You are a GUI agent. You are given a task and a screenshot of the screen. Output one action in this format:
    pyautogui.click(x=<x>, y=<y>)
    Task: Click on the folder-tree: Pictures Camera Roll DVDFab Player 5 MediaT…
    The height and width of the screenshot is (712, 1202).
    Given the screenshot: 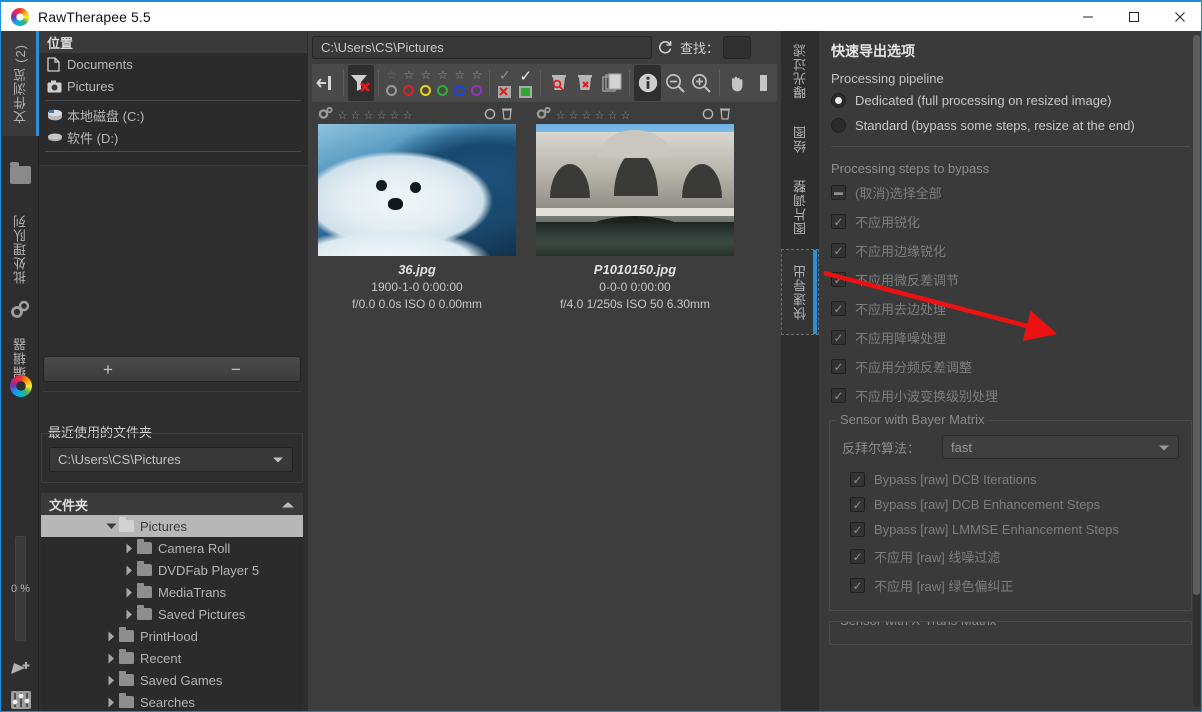 What is the action you would take?
    pyautogui.click(x=172, y=613)
    